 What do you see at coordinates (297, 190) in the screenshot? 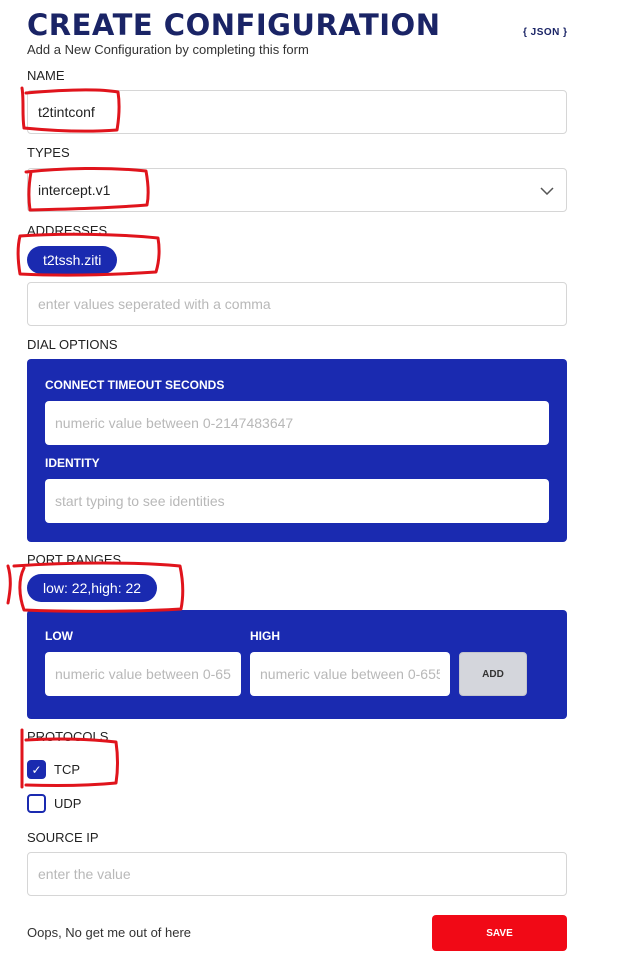
I see `types-select: intercept.v1` at bounding box center [297, 190].